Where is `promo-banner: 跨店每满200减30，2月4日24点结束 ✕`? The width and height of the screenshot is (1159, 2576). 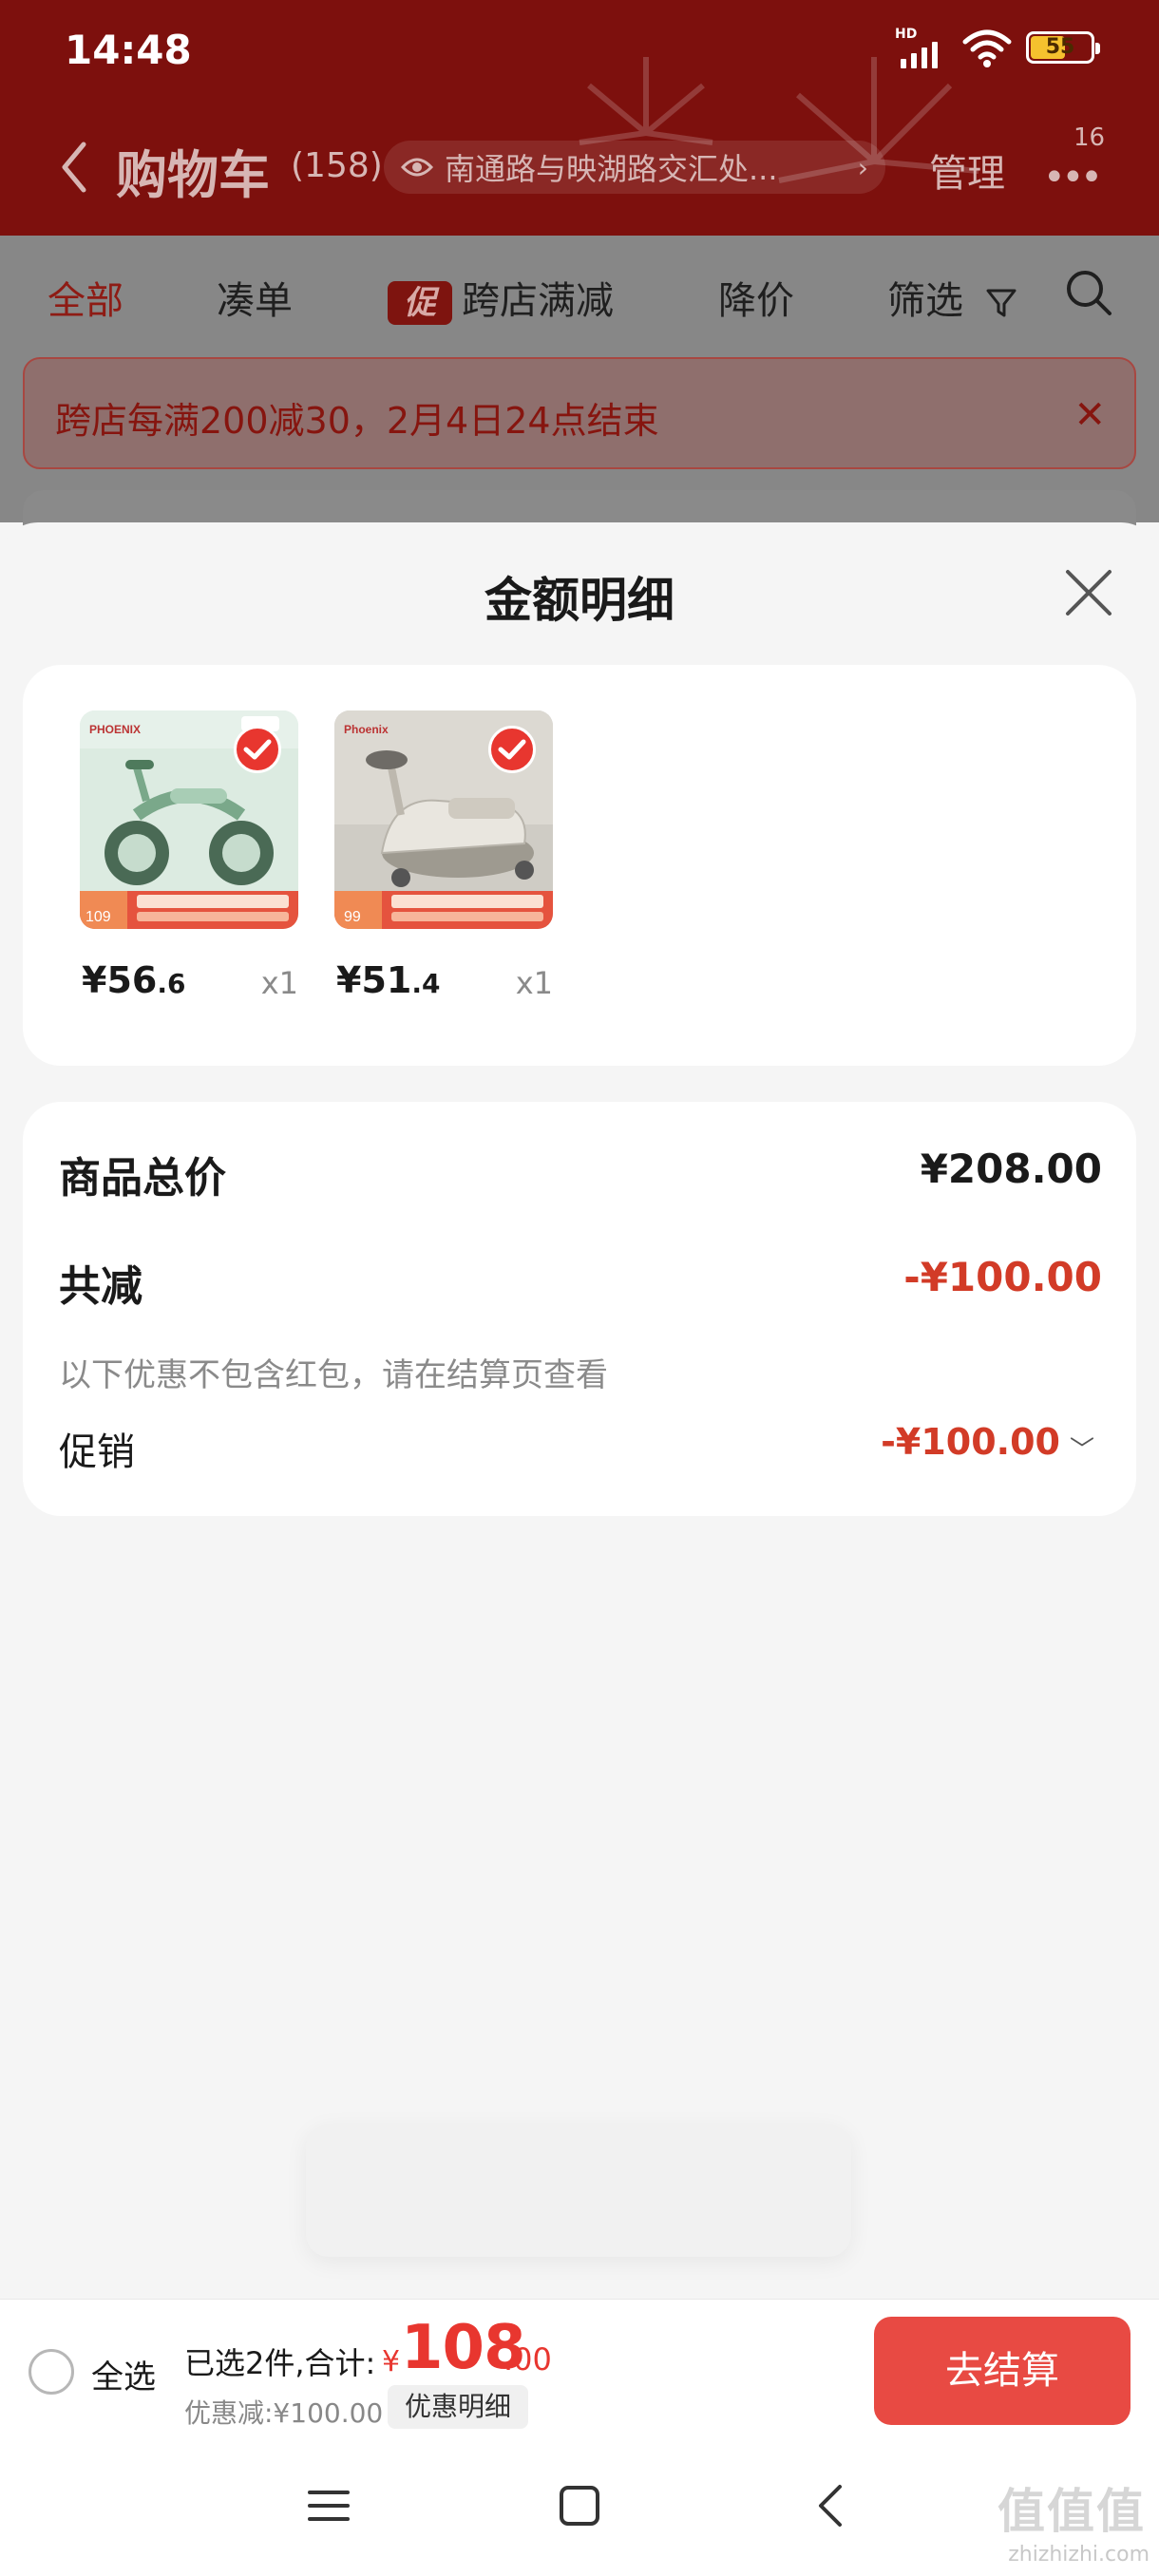
promo-banner: 跨店每满200减30，2月4日24点结束 ✕ is located at coordinates (579, 413).